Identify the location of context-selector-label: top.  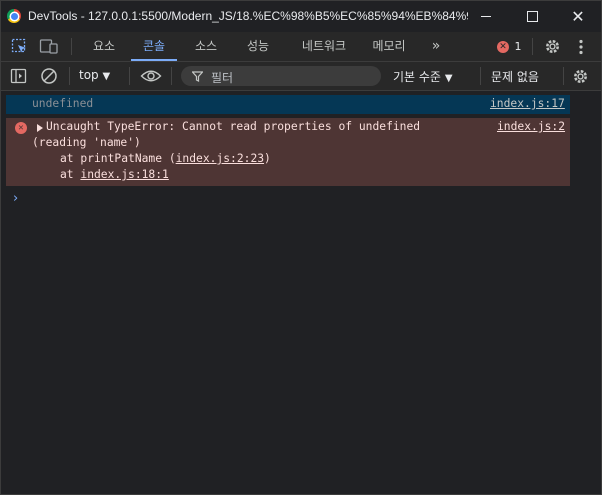
(89, 75).